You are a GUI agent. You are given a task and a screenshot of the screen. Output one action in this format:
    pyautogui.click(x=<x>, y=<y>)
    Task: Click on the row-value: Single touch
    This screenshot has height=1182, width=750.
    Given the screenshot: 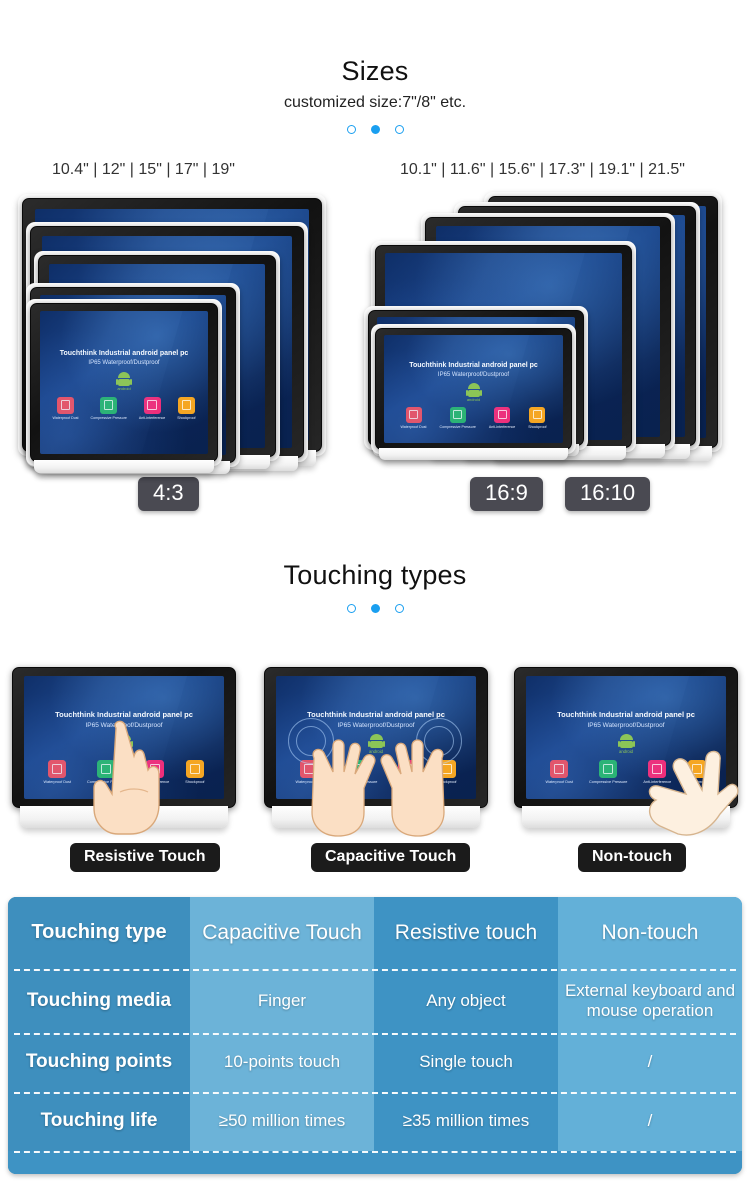 What is the action you would take?
    pyautogui.click(x=466, y=1062)
    